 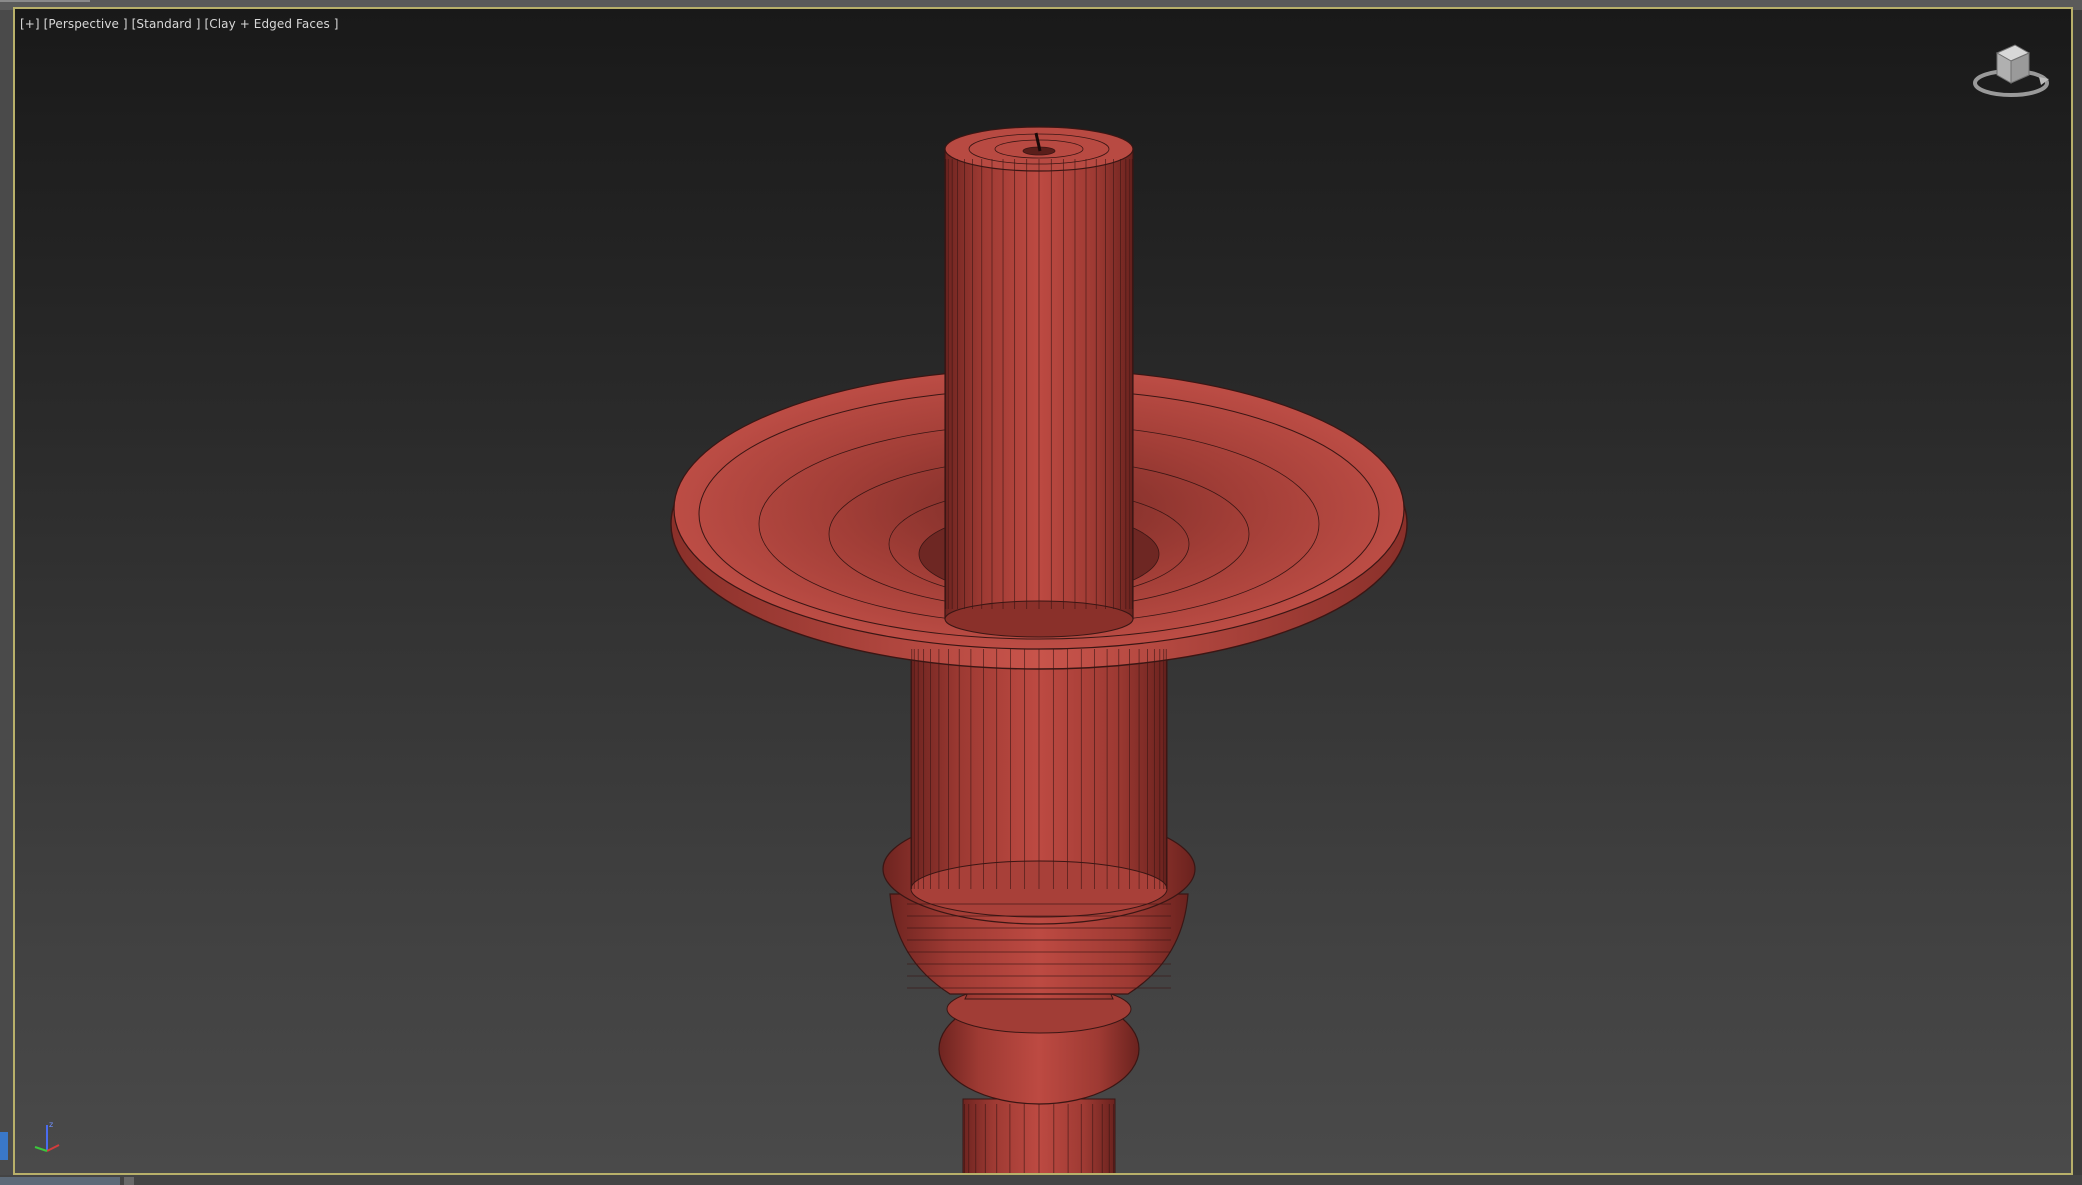 I want to click on axis-z-label: z, so click(x=51, y=1124).